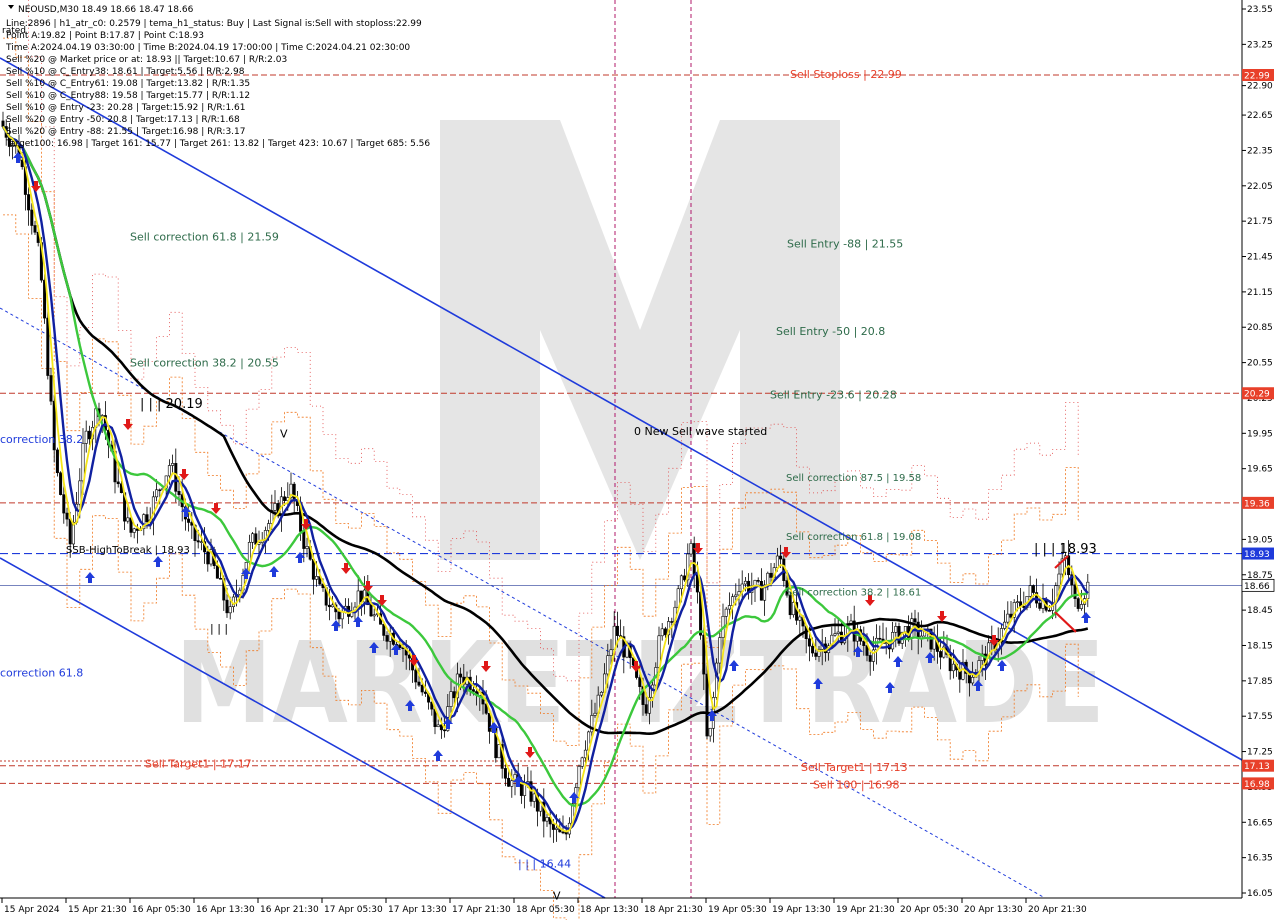 This screenshot has width=1280, height=920. I want to click on x-tick-label: 17 Apr 13:30, so click(417, 910).